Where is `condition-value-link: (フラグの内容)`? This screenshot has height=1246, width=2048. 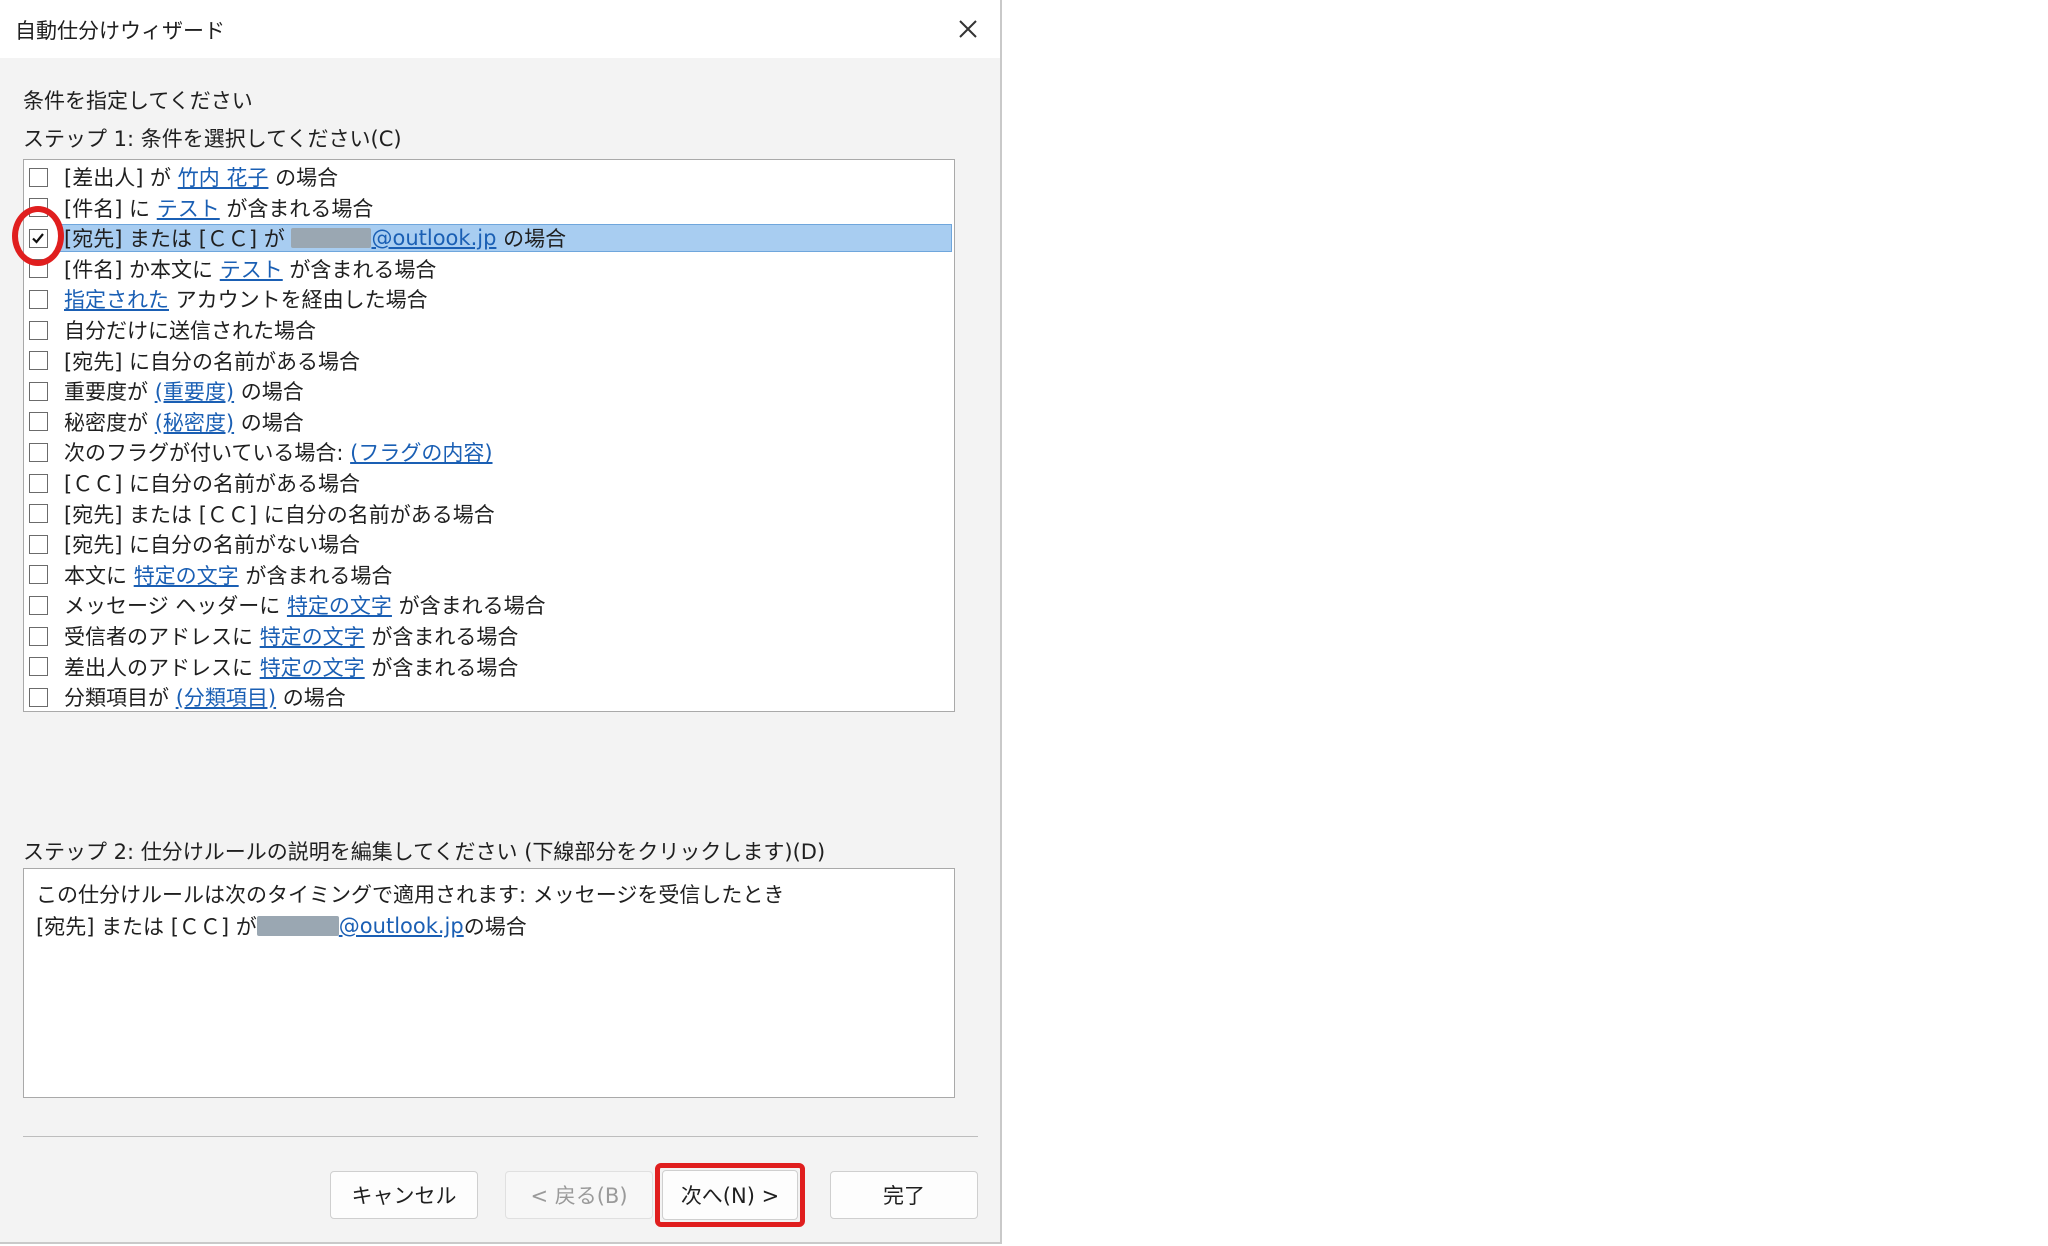 condition-value-link: (フラグの内容) is located at coordinates (421, 452).